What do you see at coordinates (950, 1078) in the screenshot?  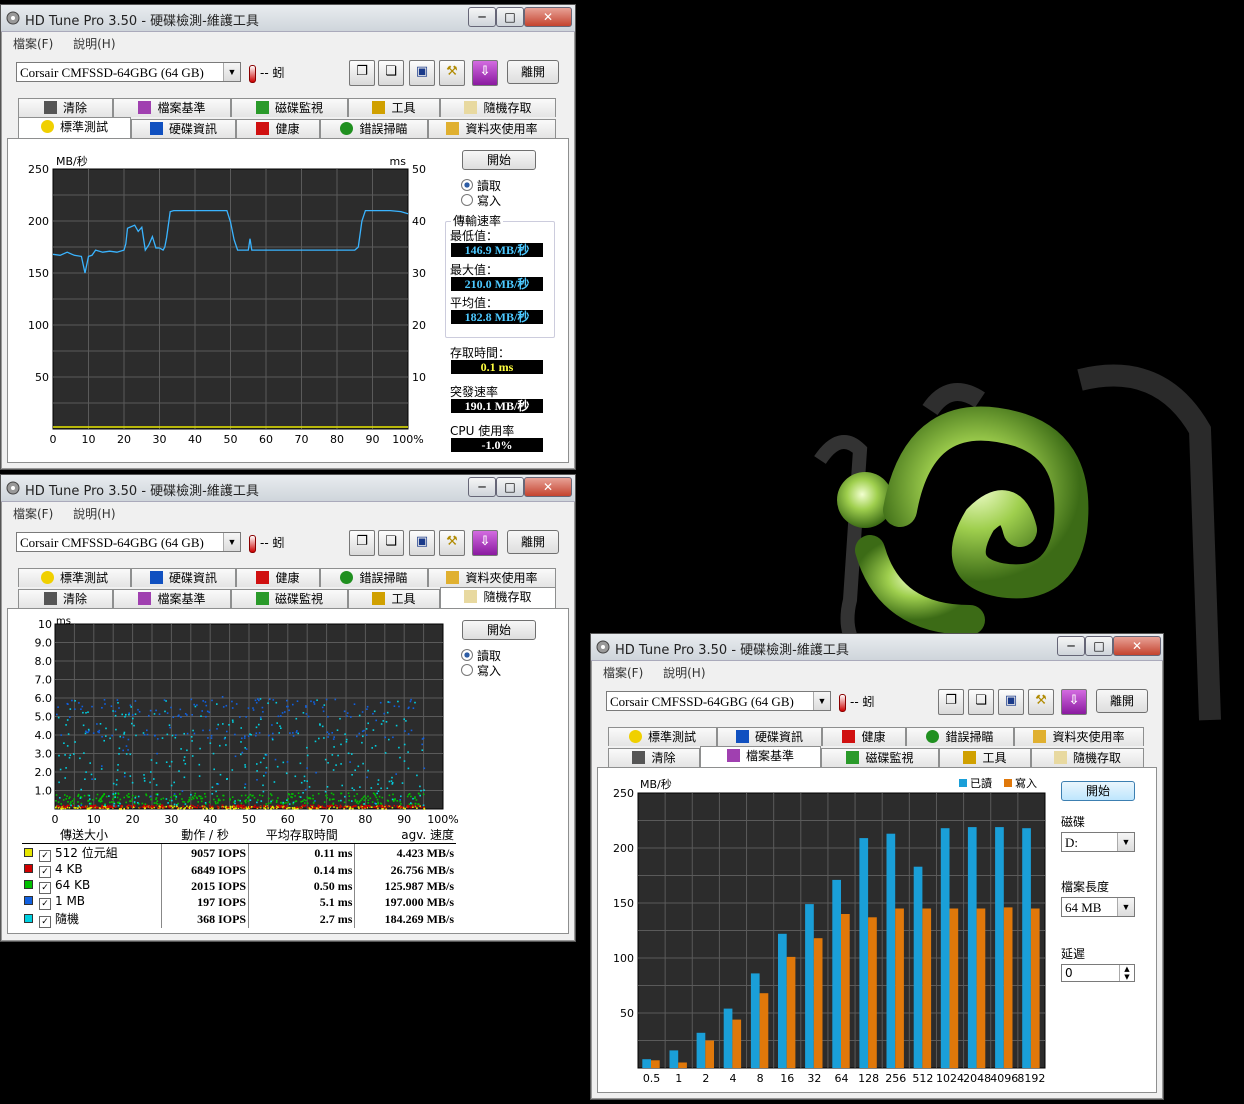 I see `x-tick-label: 1024` at bounding box center [950, 1078].